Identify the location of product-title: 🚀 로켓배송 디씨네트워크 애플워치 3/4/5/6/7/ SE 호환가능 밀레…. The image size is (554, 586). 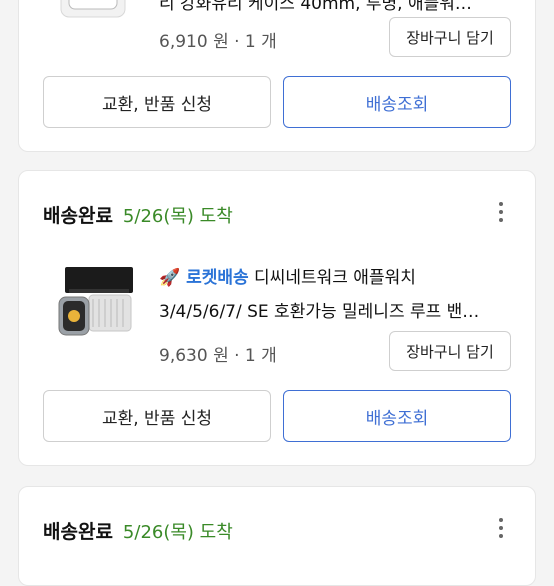
(334, 295).